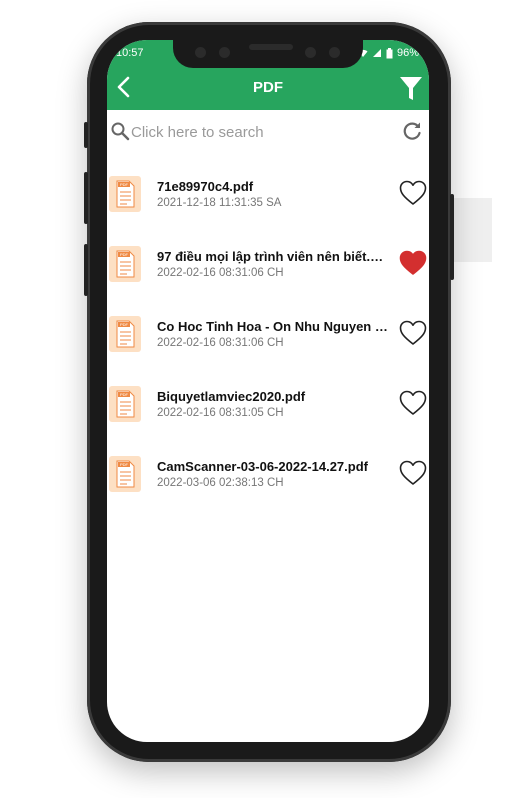 The image size is (526, 798). I want to click on app-header: 10:57 96% PDF, so click(268, 75).